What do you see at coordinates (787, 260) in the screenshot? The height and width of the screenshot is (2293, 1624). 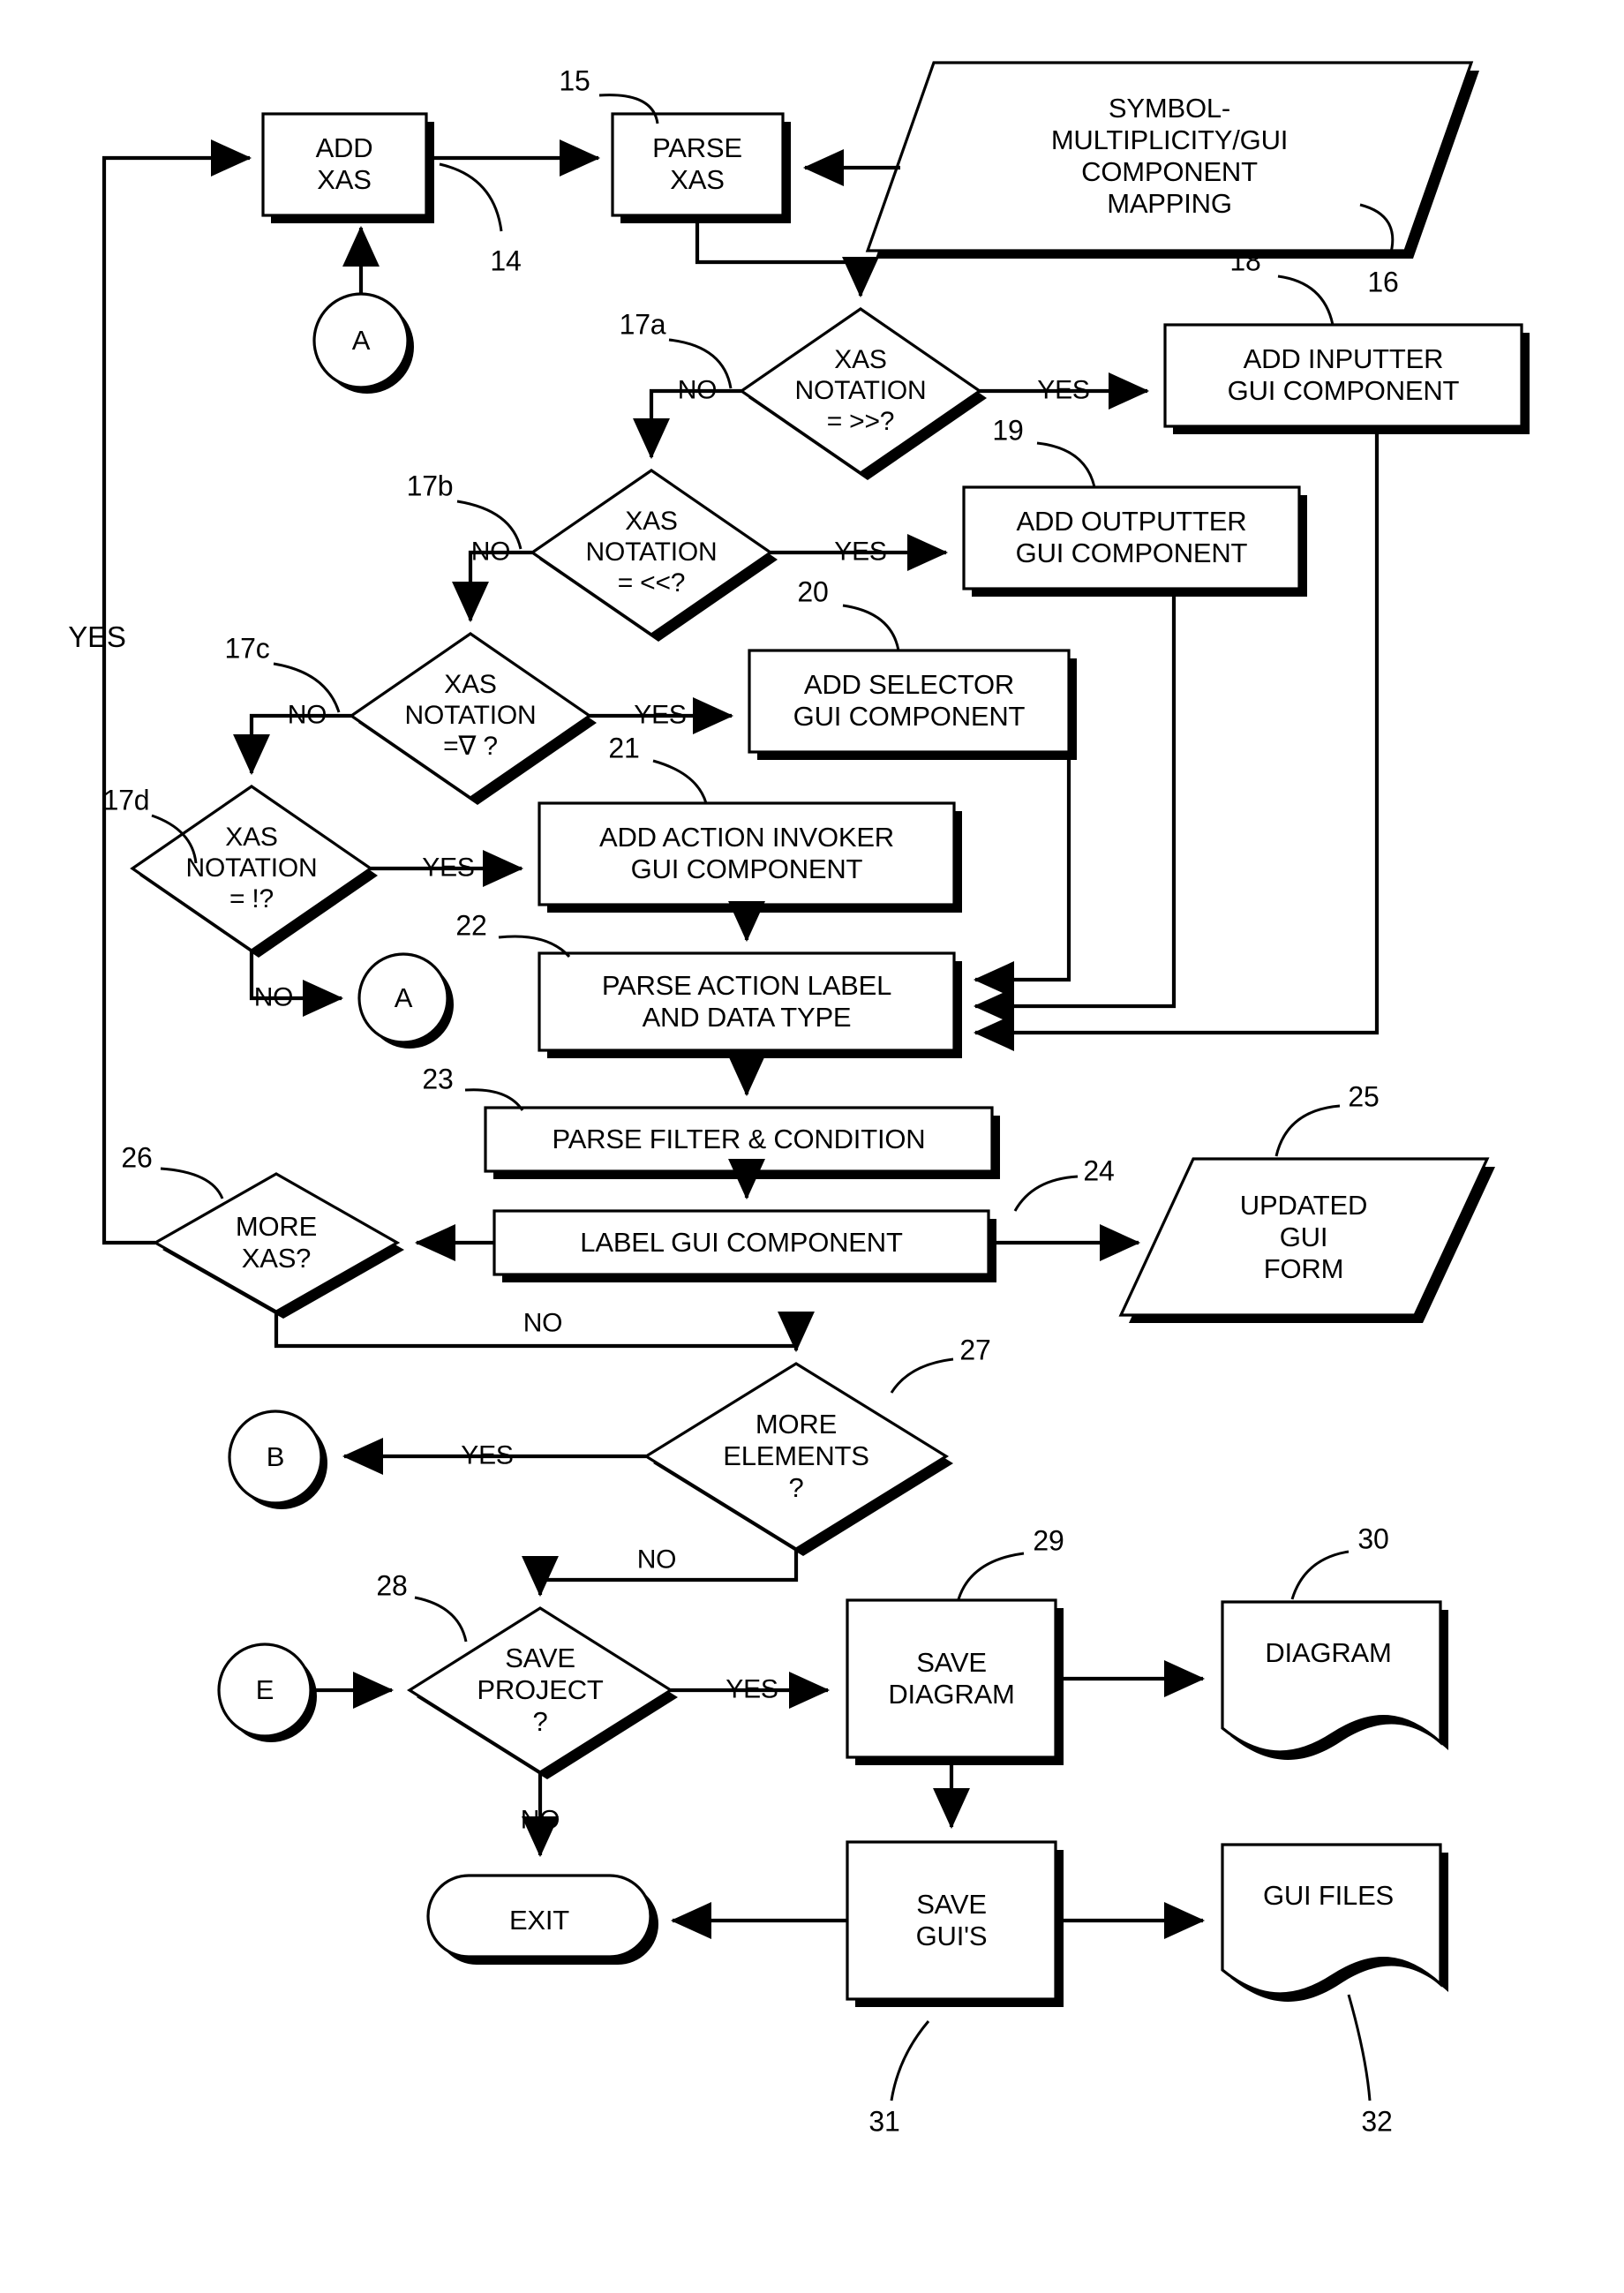 I see `edge-parsexas-to-17a` at bounding box center [787, 260].